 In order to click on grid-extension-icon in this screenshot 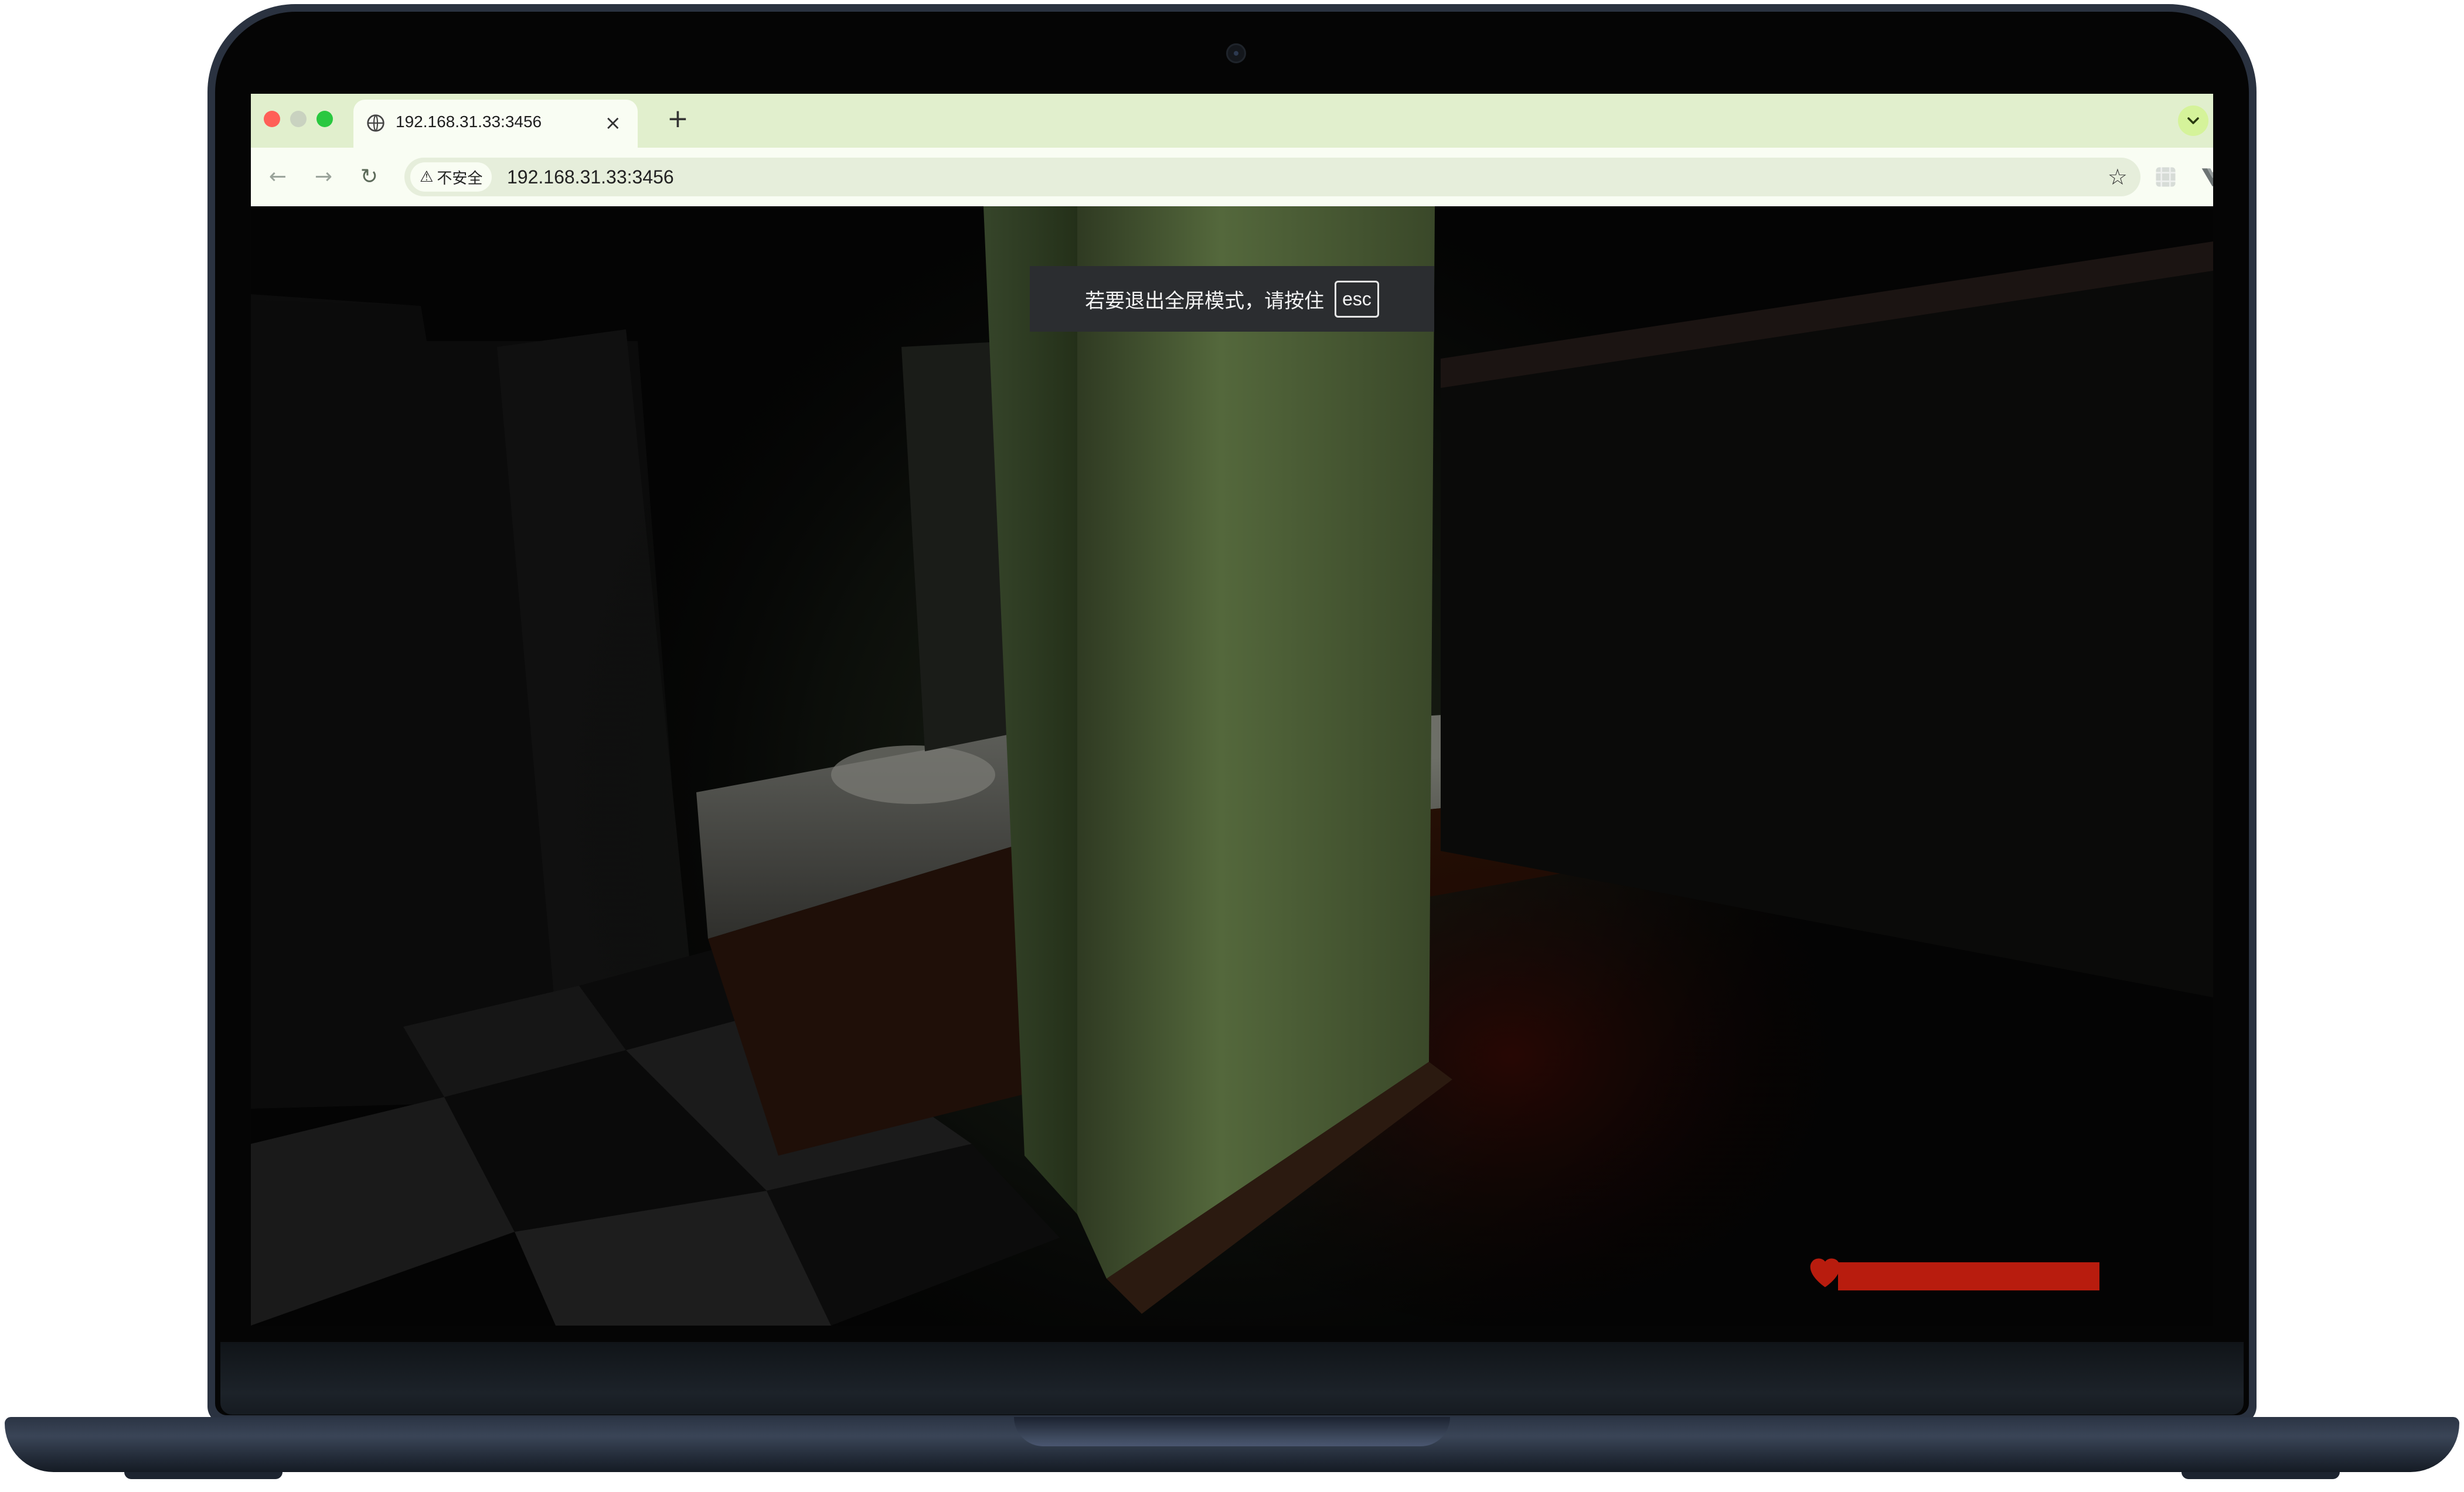, I will do `click(2166, 177)`.